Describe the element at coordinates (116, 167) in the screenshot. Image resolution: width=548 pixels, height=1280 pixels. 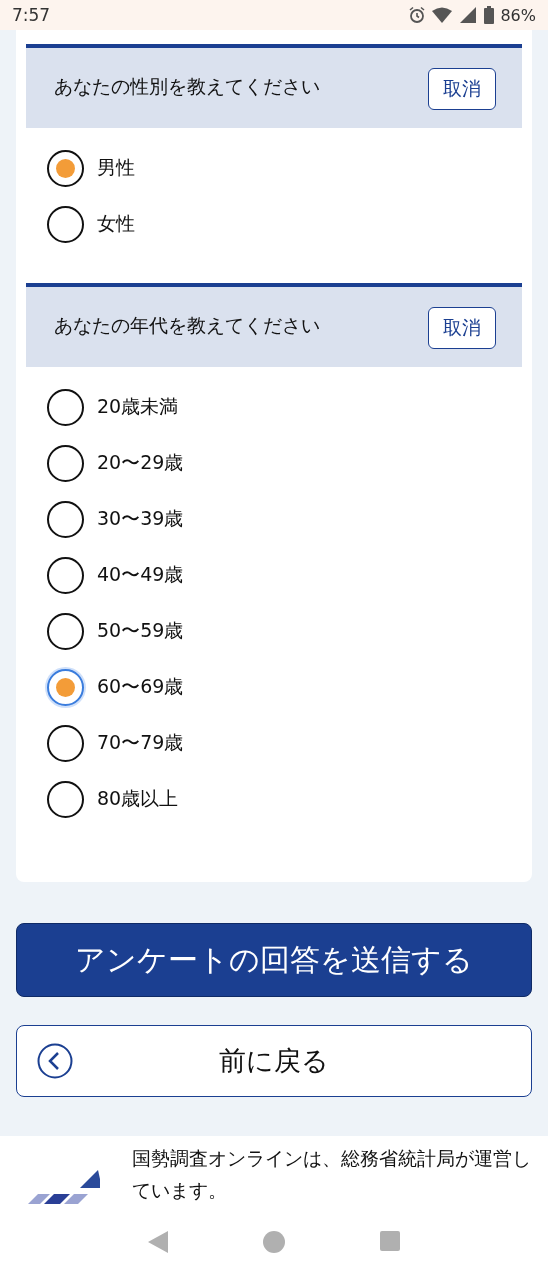
I see `option-label: 男性` at that location.